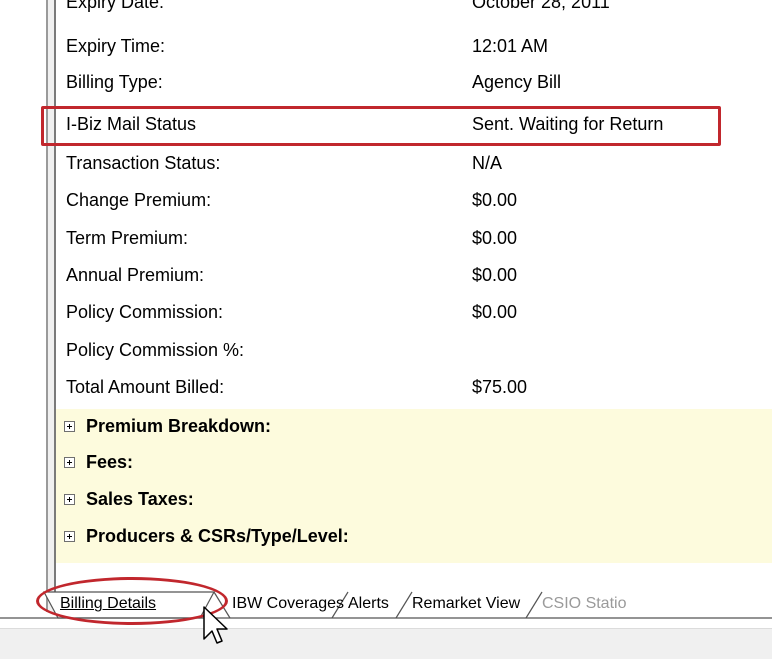 The height and width of the screenshot is (659, 772). I want to click on detail-label: Transaction Status:, so click(143, 163).